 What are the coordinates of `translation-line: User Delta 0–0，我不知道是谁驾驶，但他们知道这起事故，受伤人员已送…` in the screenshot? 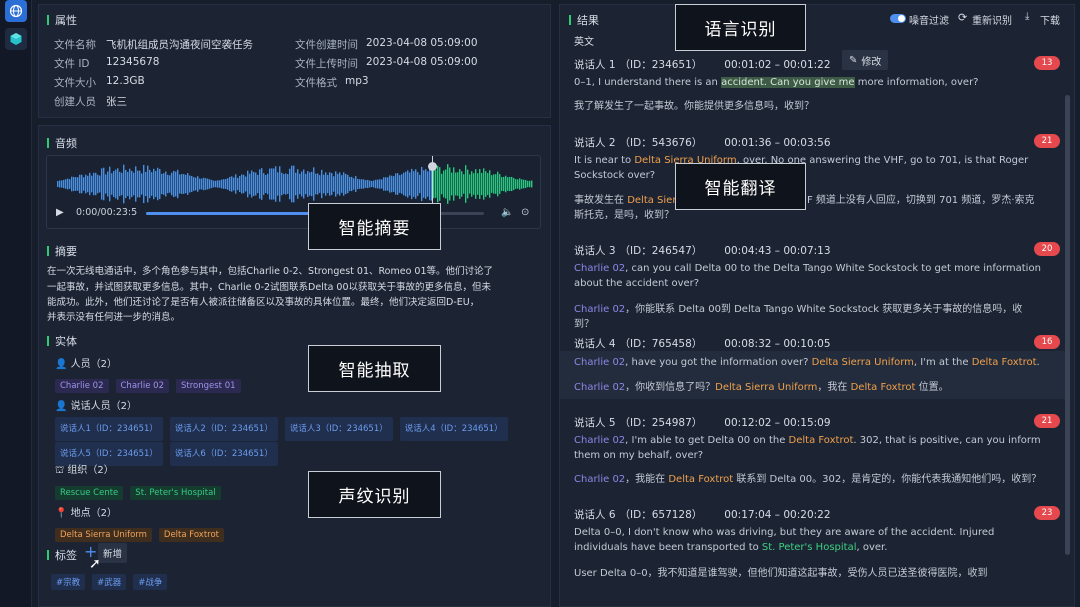 It's located at (808, 573).